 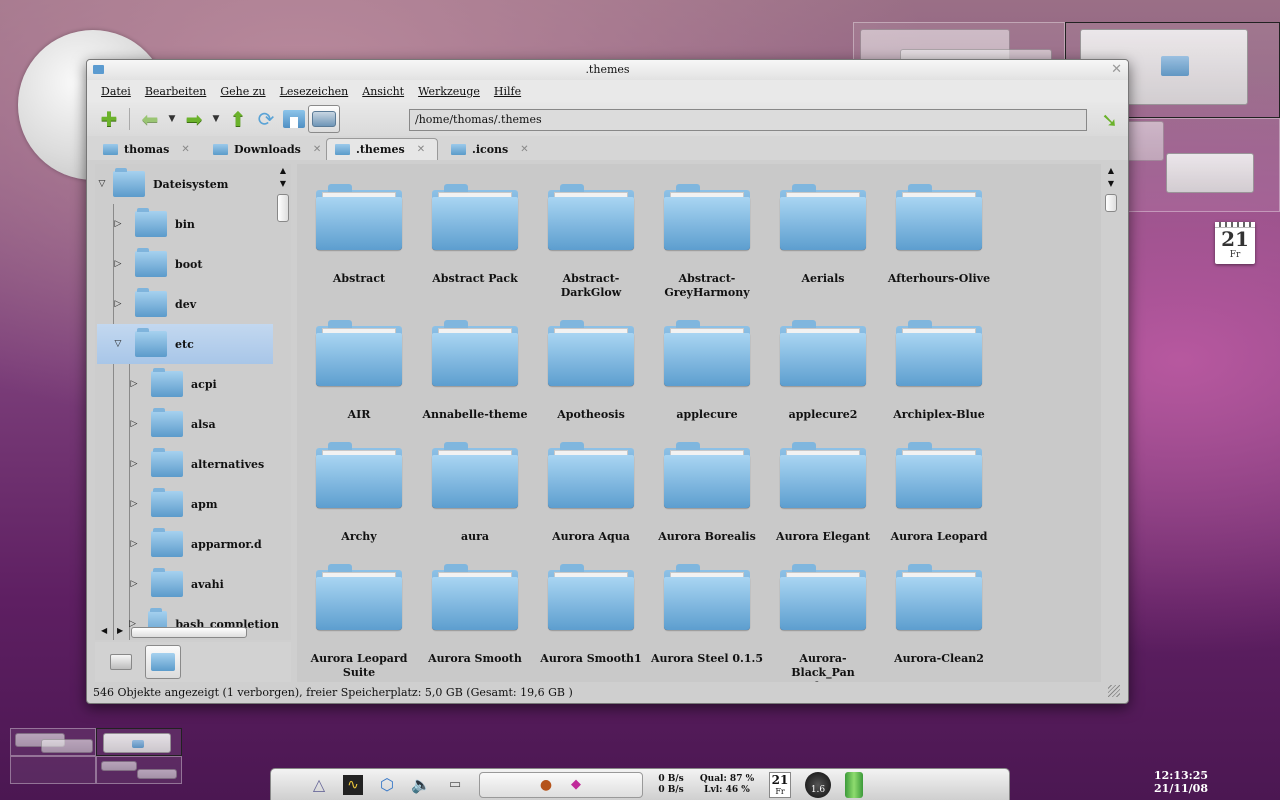 What do you see at coordinates (854, 784) in the screenshot?
I see `trash-icon` at bounding box center [854, 784].